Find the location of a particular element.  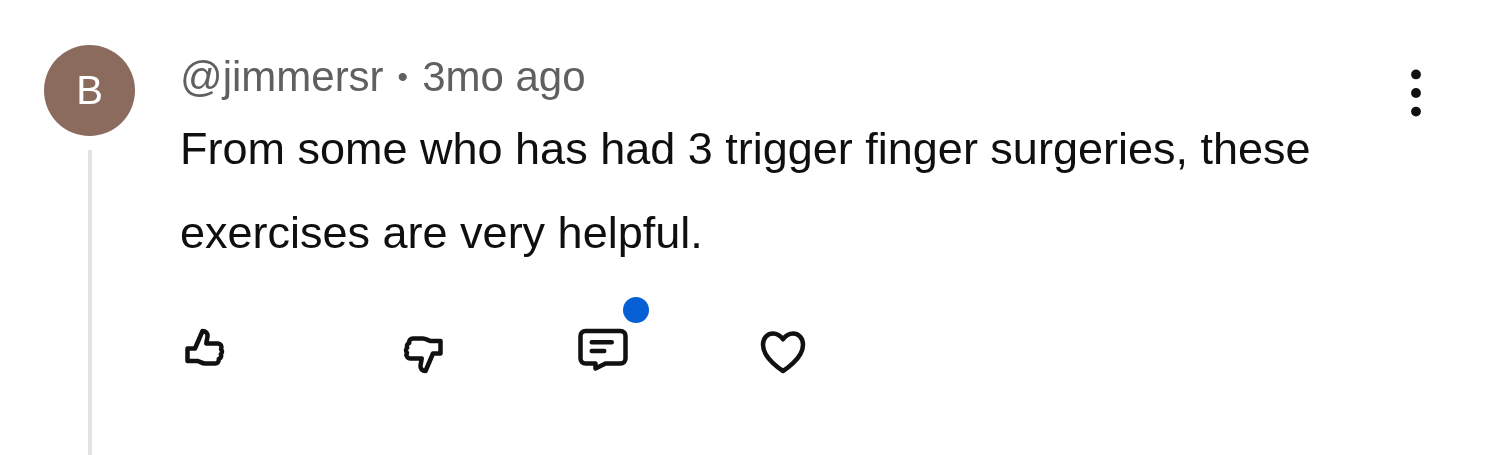

author-name: @jimmersr is located at coordinates (282, 77).